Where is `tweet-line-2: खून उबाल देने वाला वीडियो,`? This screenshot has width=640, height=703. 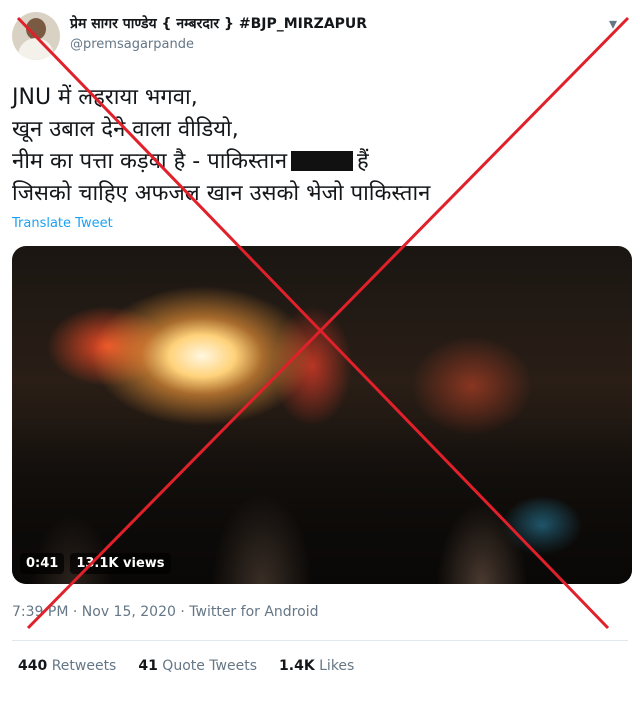
tweet-line-2: खून उबाल देने वाला वीडियो, is located at coordinates (125, 129).